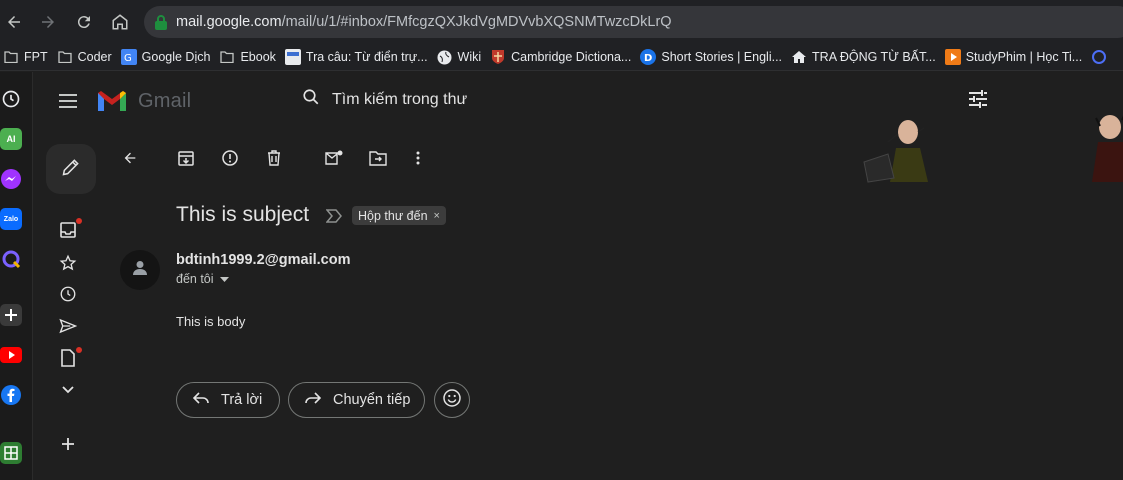 The width and height of the screenshot is (1123, 480). I want to click on mark-unread-icon, so click(334, 158).